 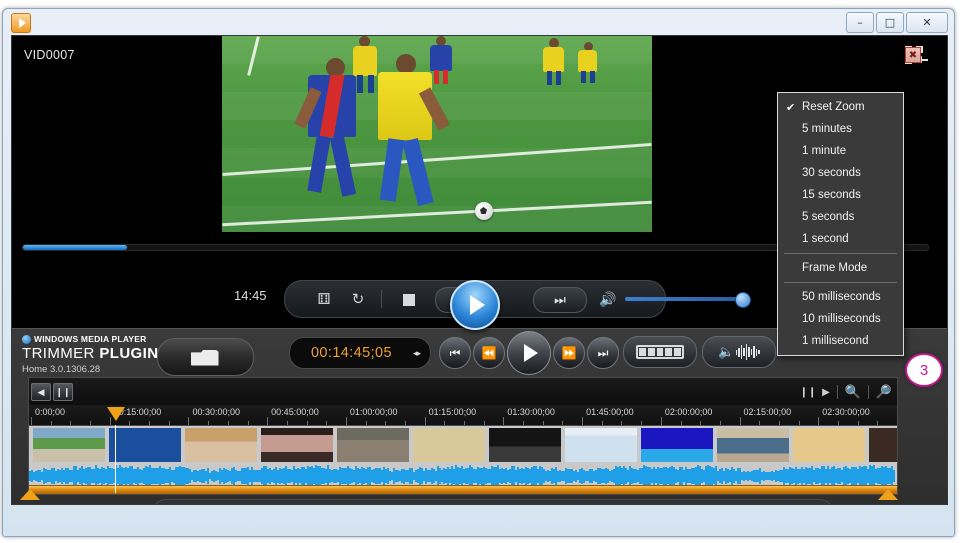 I want to click on callout-number: 3, so click(x=924, y=370).